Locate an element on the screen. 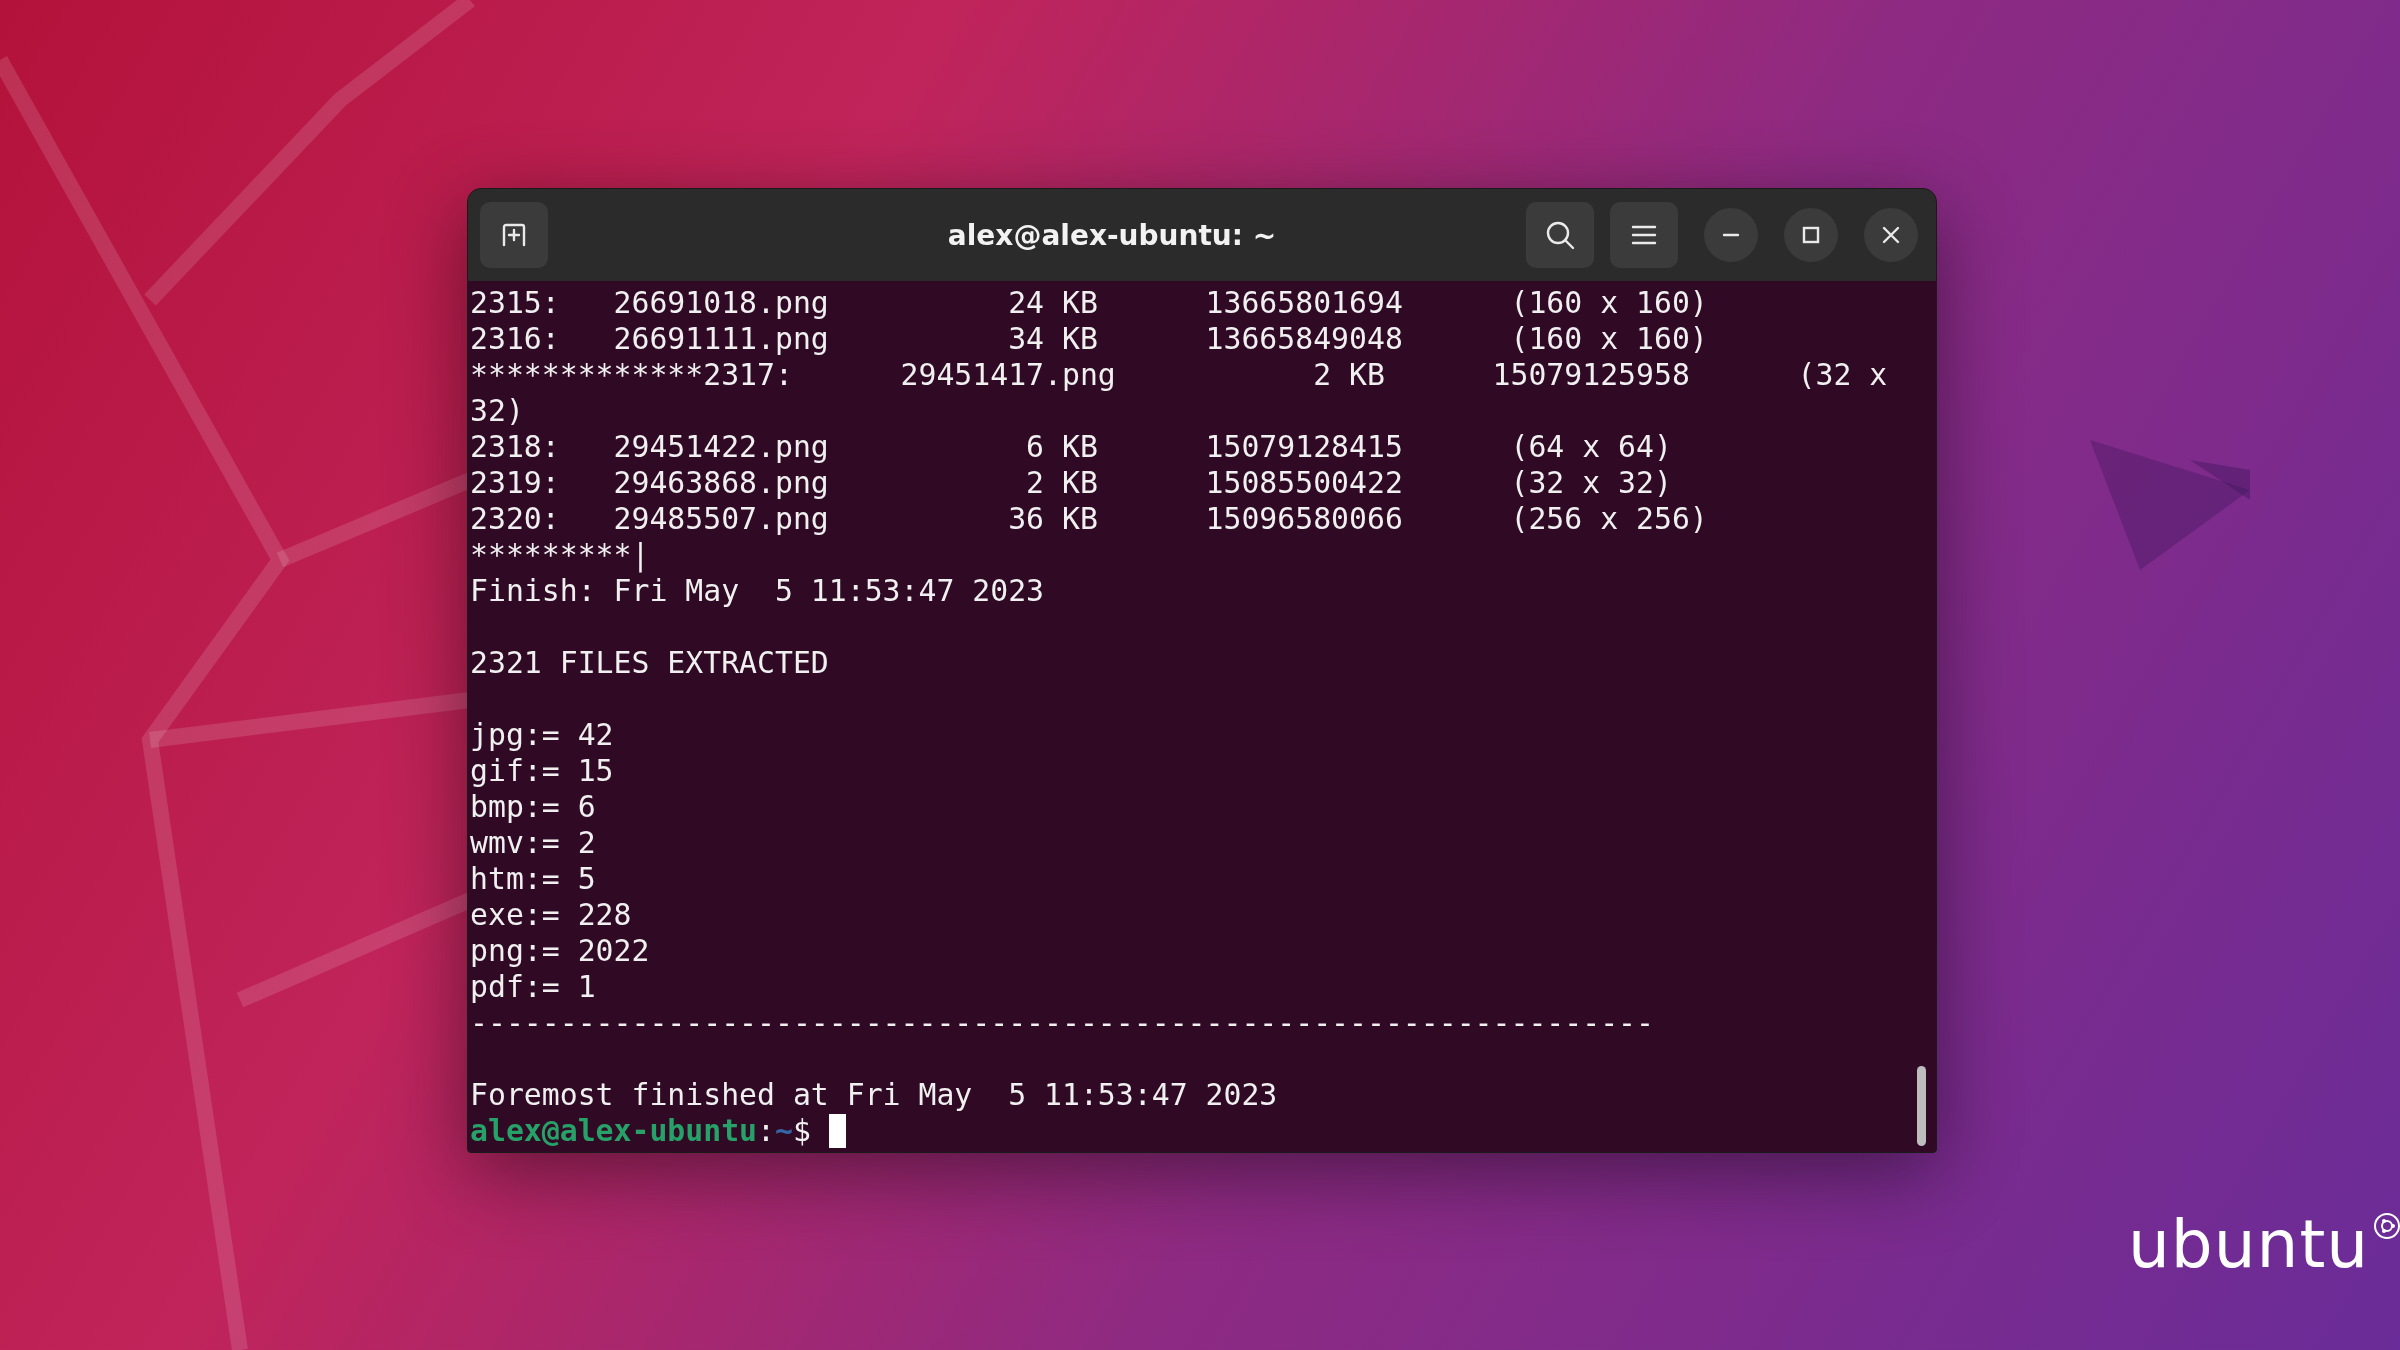  new-tab-button is located at coordinates (514, 235).